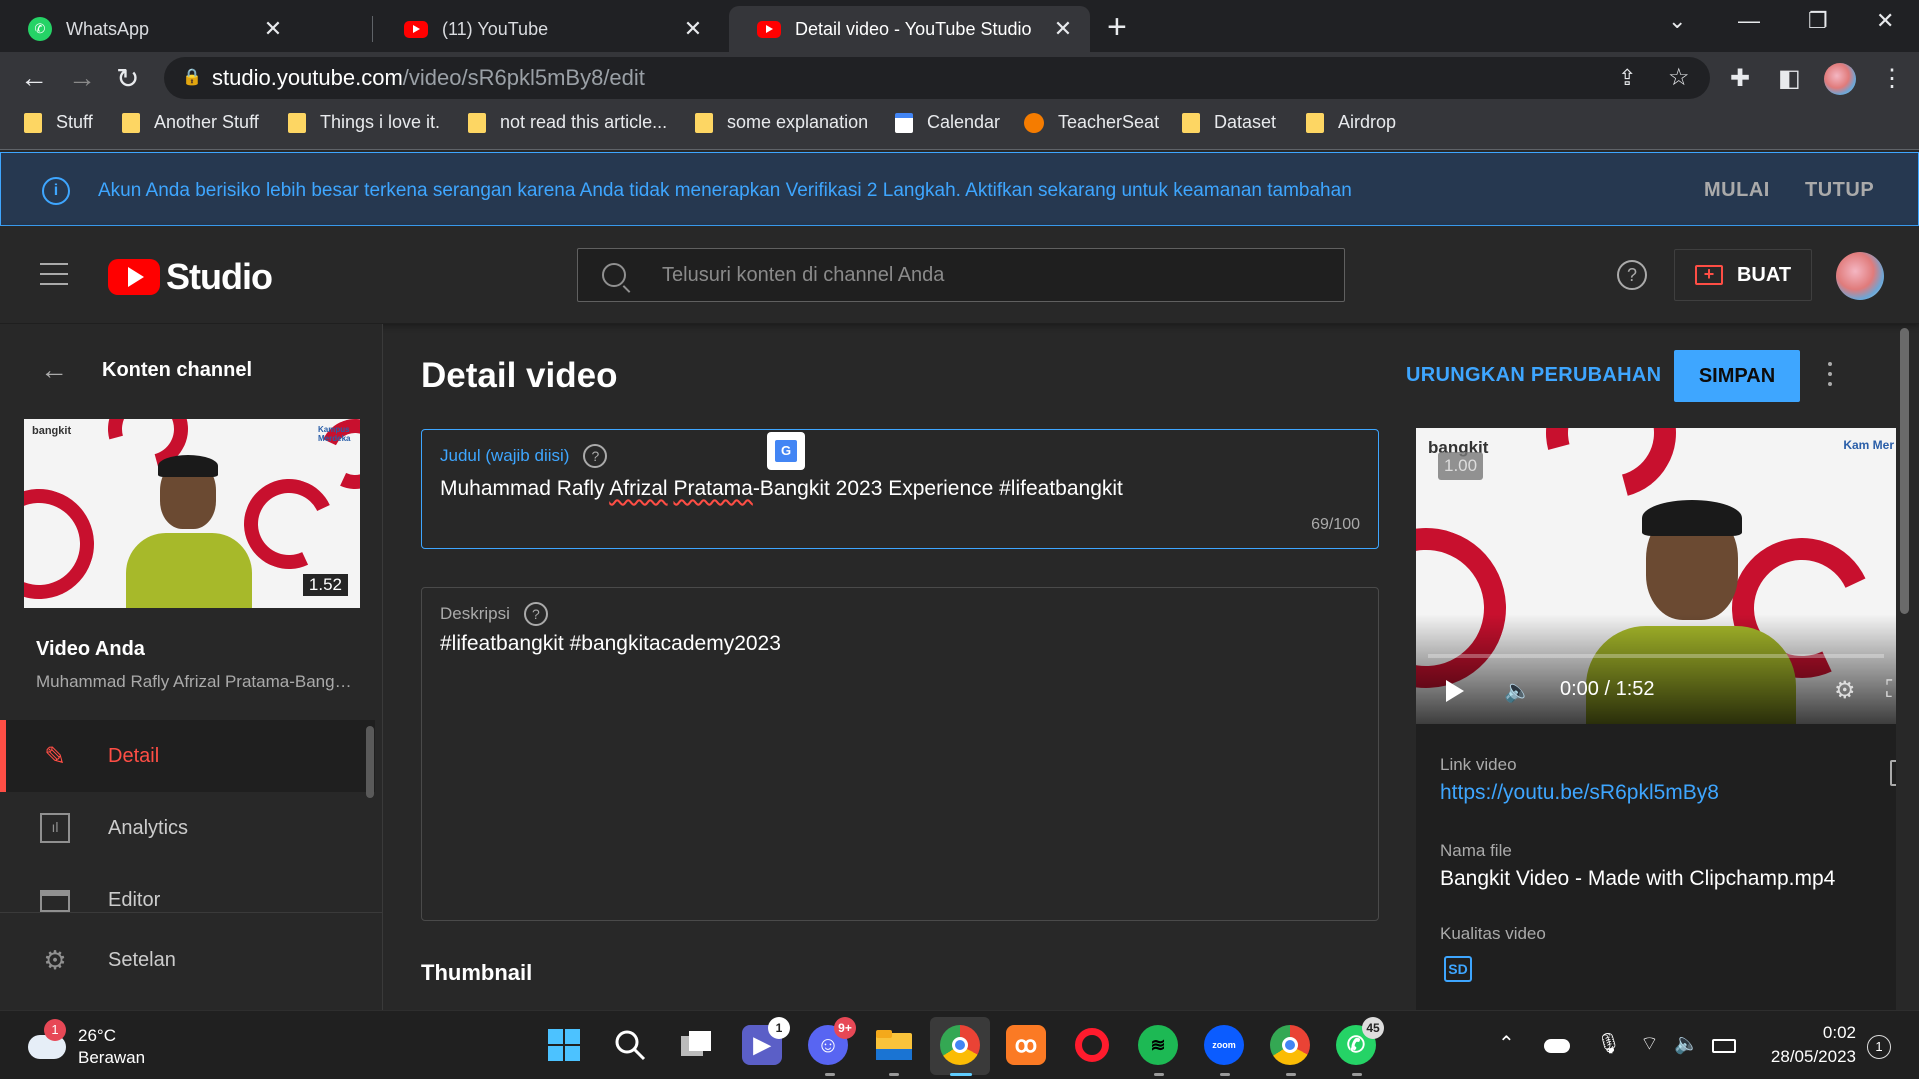 This screenshot has height=1079, width=1919. Describe the element at coordinates (150, 29) in the screenshot. I see `tab-whatsapp: ✆ WhatsApp ✕` at that location.